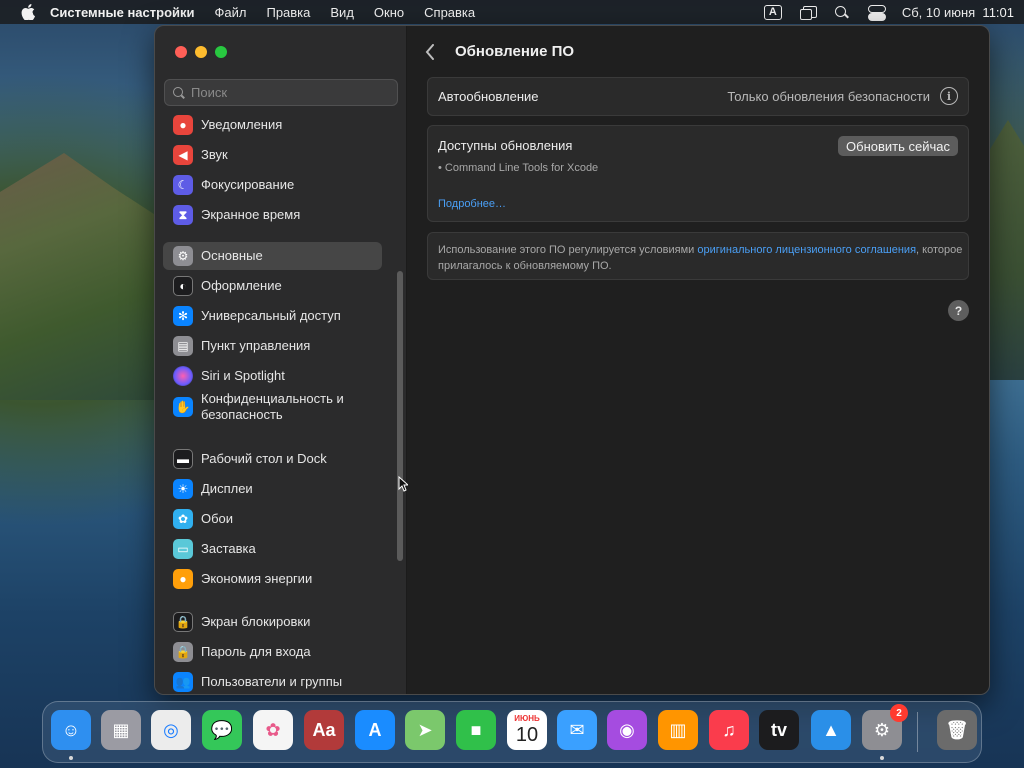 The image size is (1024, 768). Describe the element at coordinates (183, 376) in the screenshot. I see `siri-icon` at that location.